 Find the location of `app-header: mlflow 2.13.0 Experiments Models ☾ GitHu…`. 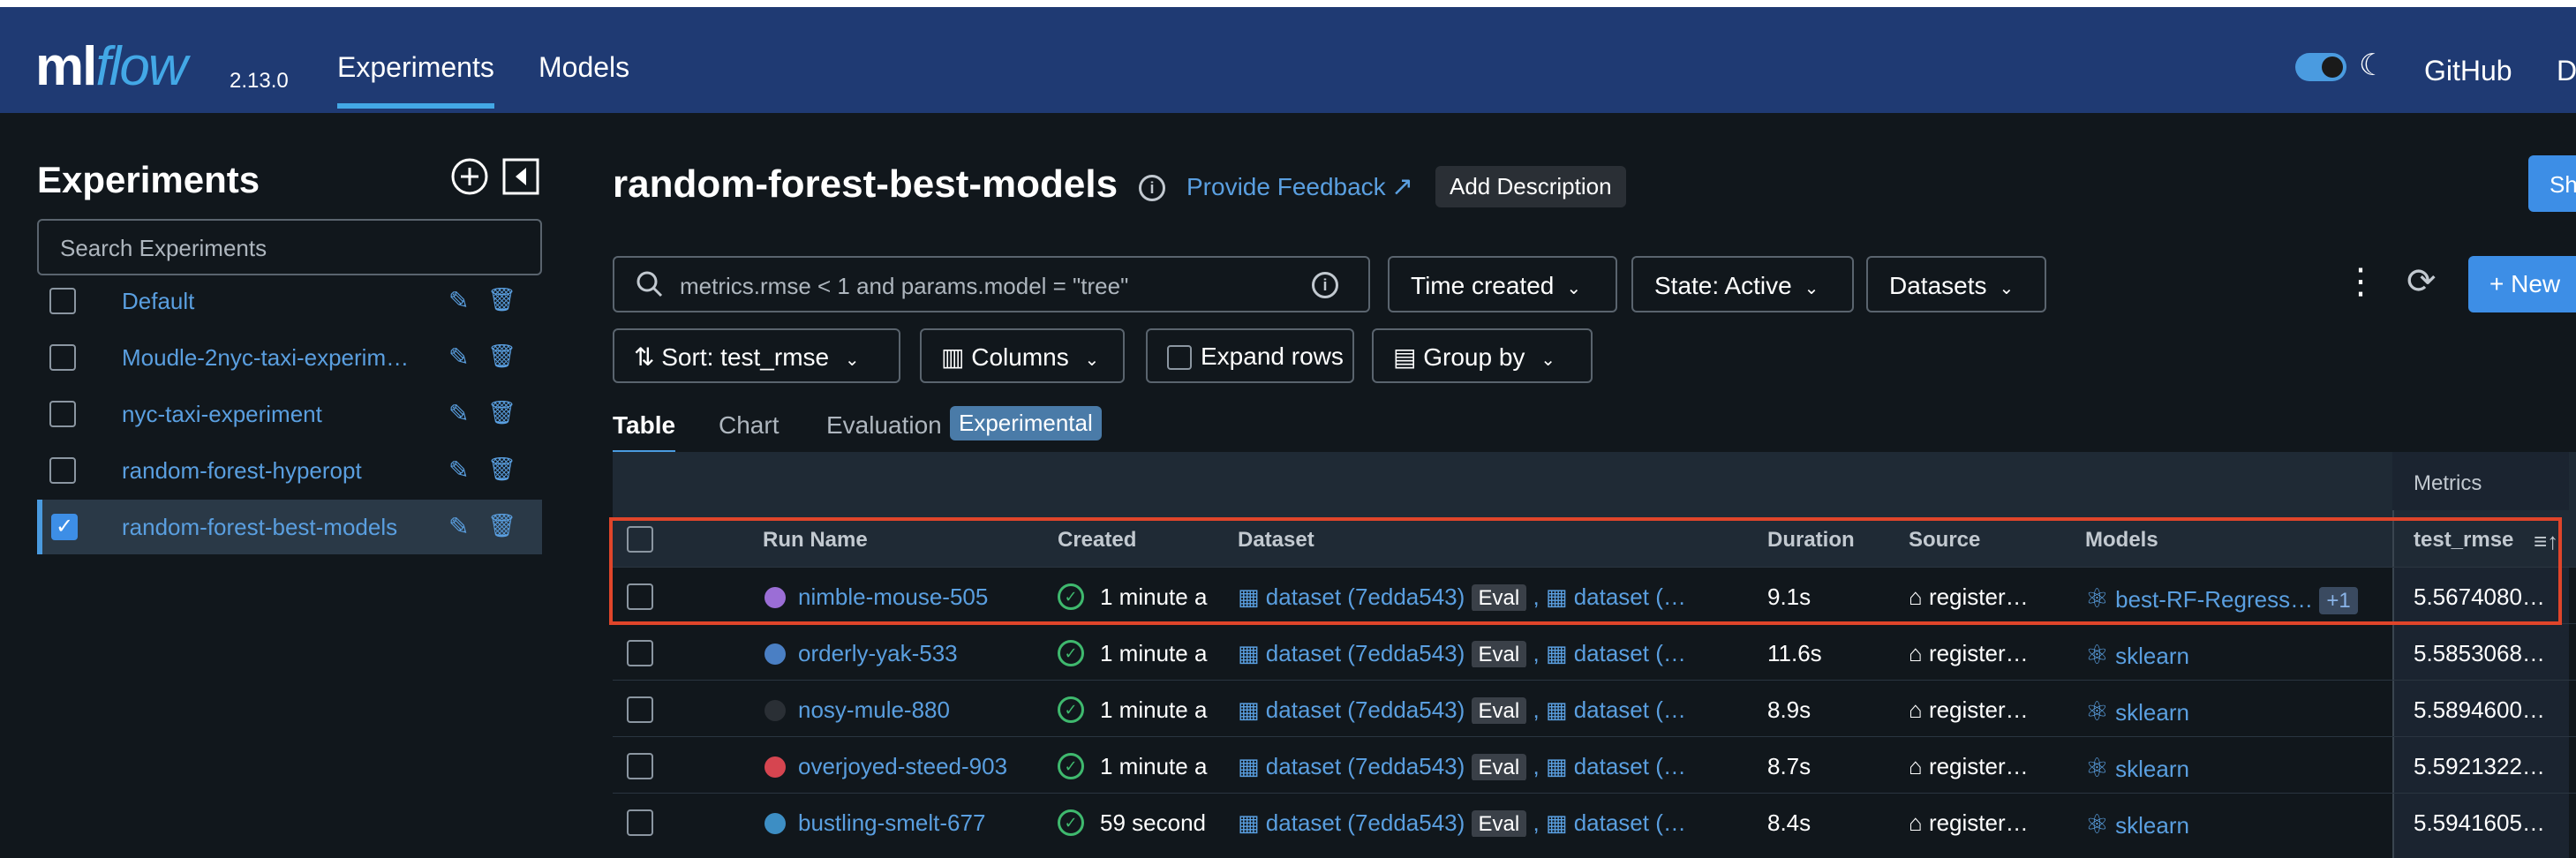

app-header: mlflow 2.13.0 Experiments Models ☾ GitHu… is located at coordinates (1288, 60).